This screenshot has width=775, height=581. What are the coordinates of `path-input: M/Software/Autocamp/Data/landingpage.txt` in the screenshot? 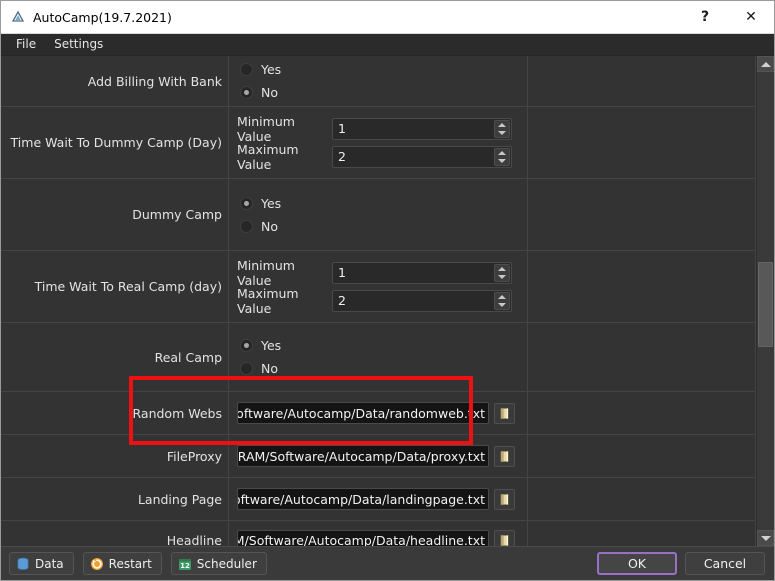 It's located at (363, 499).